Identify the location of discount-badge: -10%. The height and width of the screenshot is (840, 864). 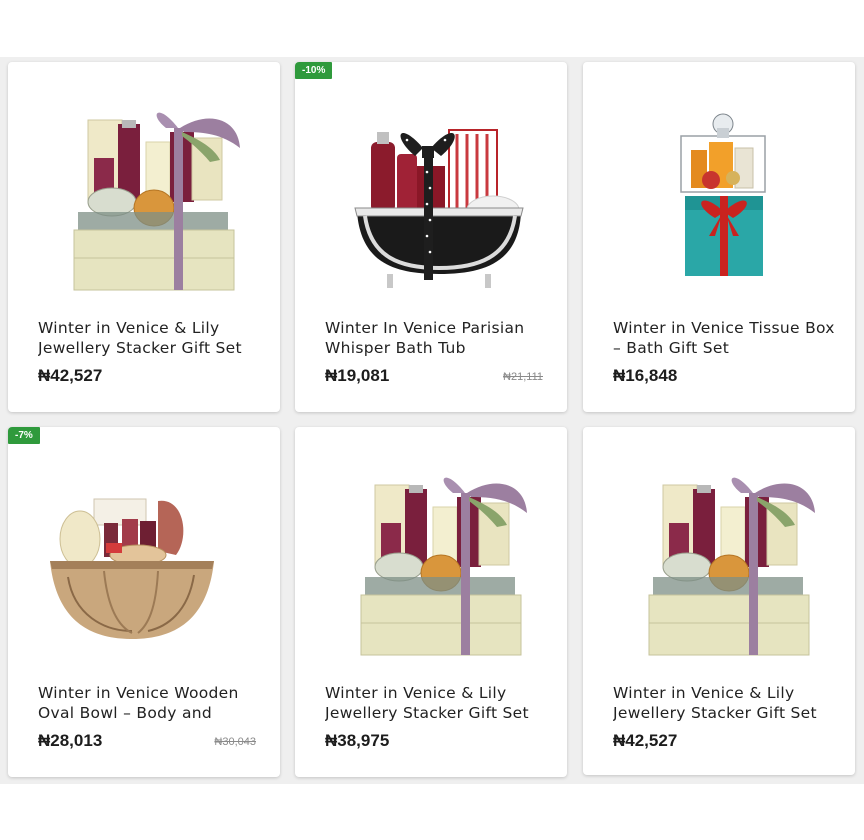
(314, 70).